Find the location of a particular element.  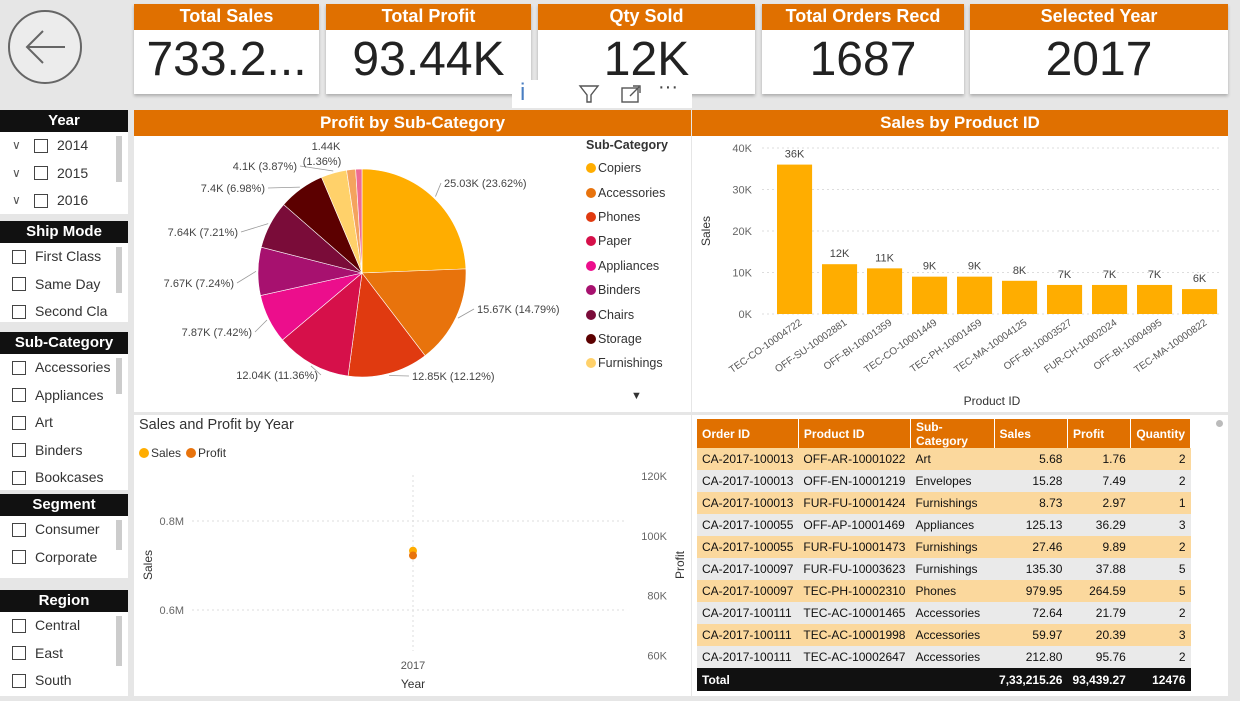

table-total-row: Total 7,33,215.26 93,439.27 12476 is located at coordinates (944, 679).